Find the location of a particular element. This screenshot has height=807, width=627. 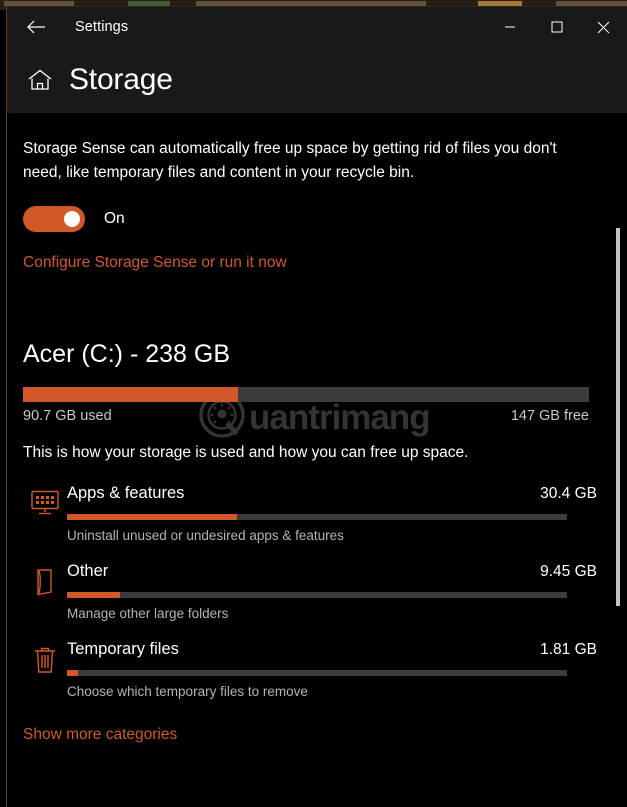

storage-sense-toggle-label: On is located at coordinates (114, 218).